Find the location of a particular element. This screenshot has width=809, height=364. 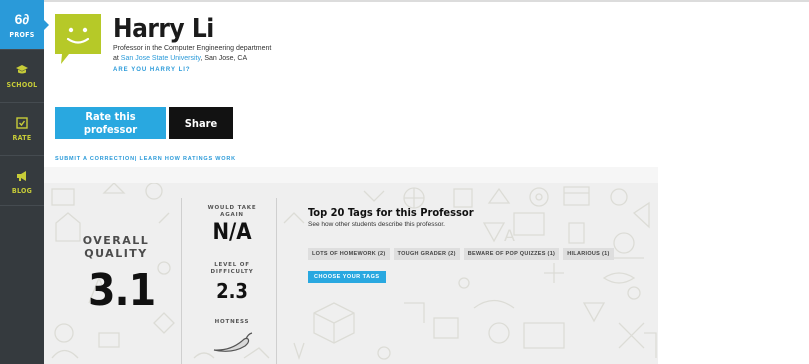

overall-quality-label: OVERALL QUALITY is located at coordinates (116, 247).